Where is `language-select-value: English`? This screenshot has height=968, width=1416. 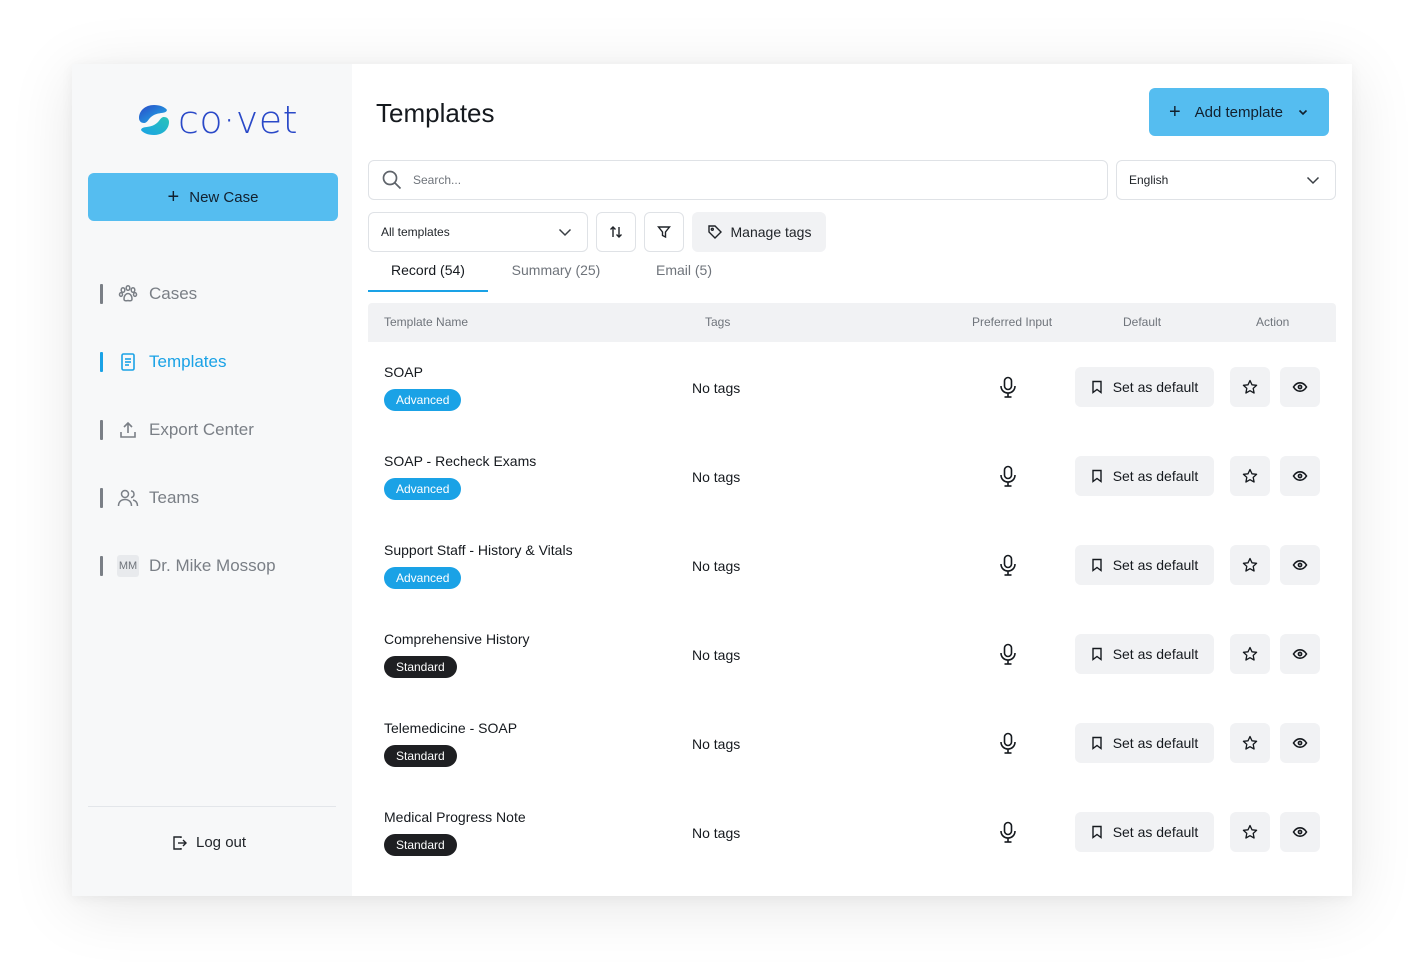 language-select-value: English is located at coordinates (1149, 180).